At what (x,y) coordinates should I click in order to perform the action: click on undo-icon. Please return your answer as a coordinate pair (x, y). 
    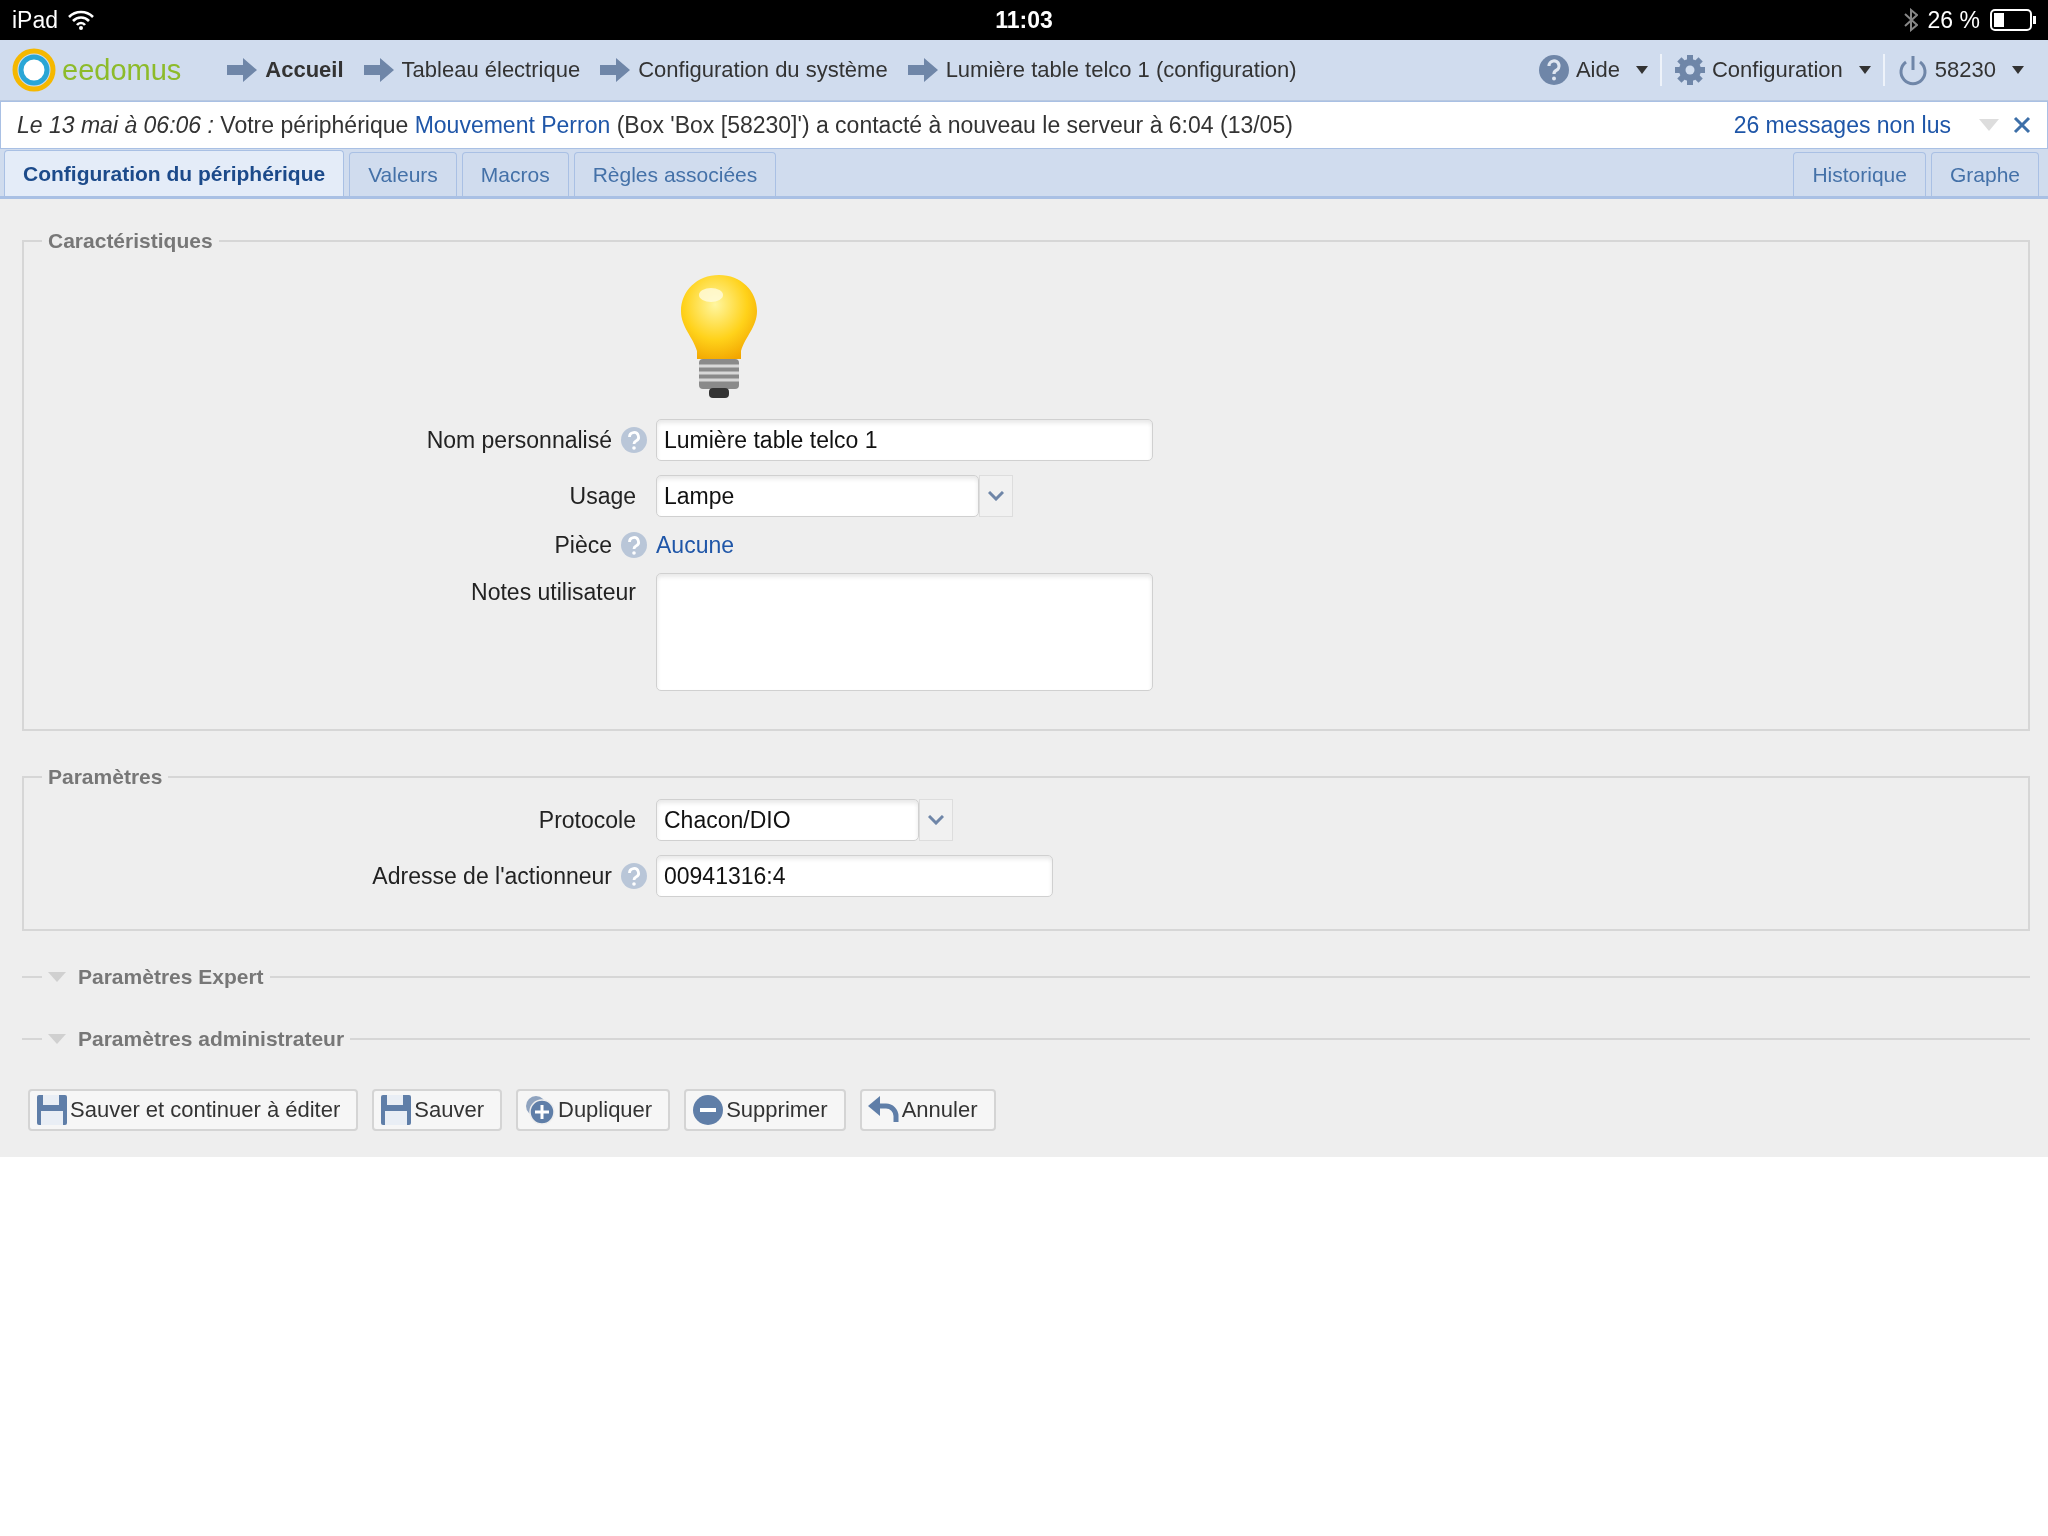
    Looking at the image, I should click on (883, 1110).